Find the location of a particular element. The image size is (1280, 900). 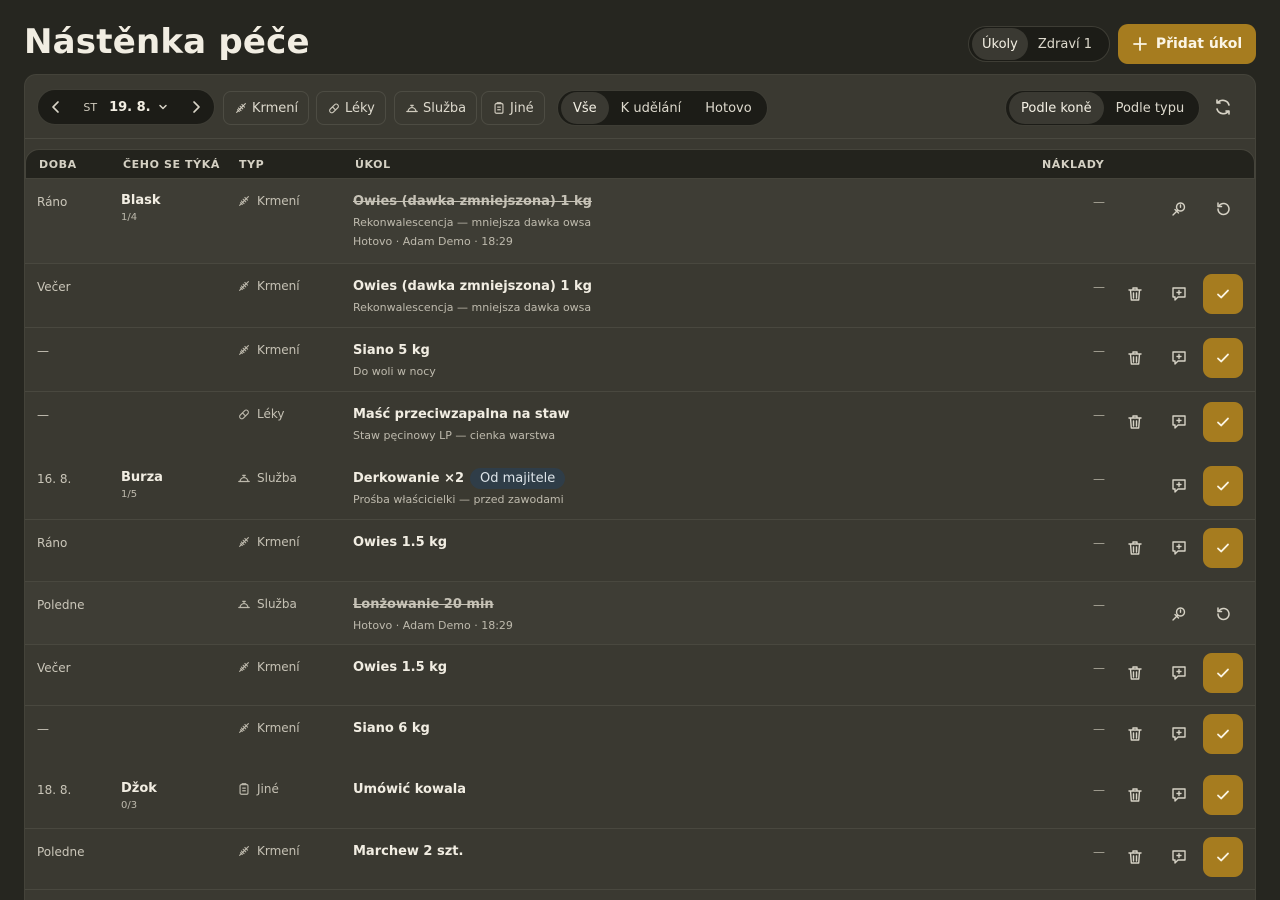

history-icon is located at coordinates (1179, 614).